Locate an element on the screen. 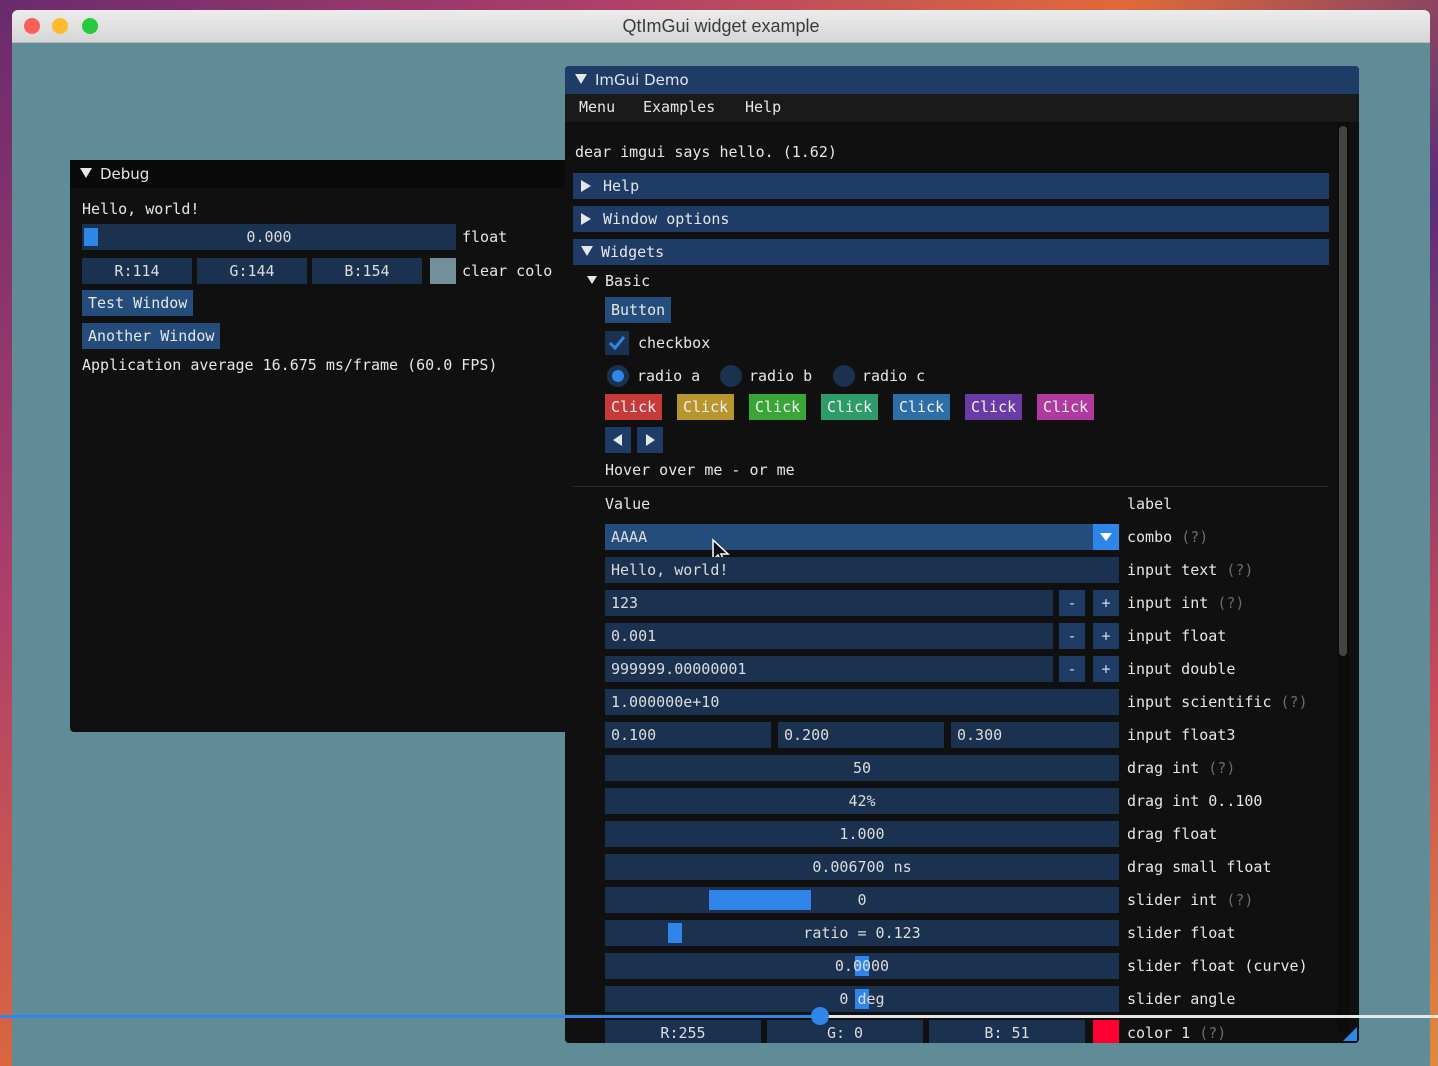 This screenshot has width=1438, height=1066. color-r-drag: R:114 is located at coordinates (137, 271).